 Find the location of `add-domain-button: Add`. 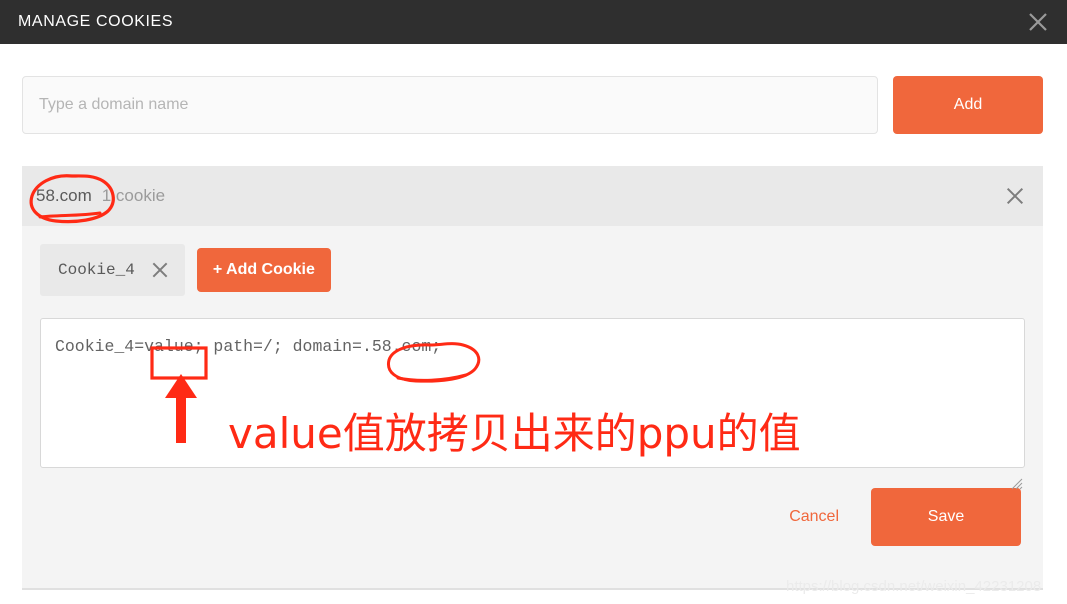

add-domain-button: Add is located at coordinates (968, 105).